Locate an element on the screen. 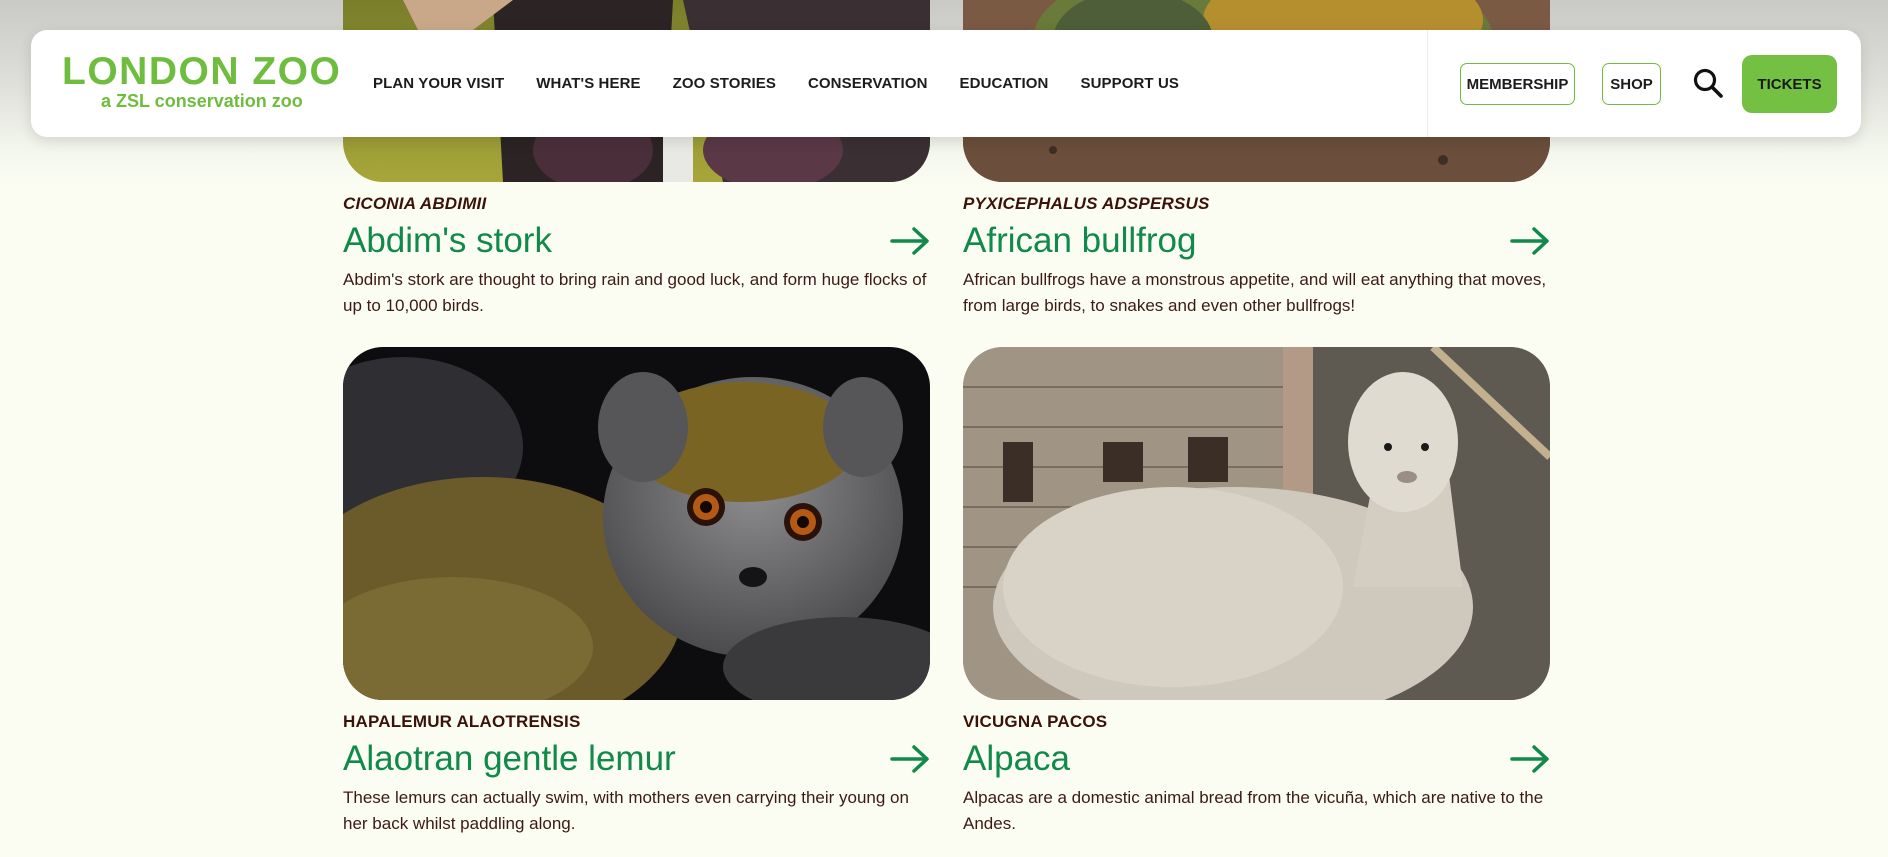  logo-tagline: a ZSL conservation zoo is located at coordinates (202, 101).